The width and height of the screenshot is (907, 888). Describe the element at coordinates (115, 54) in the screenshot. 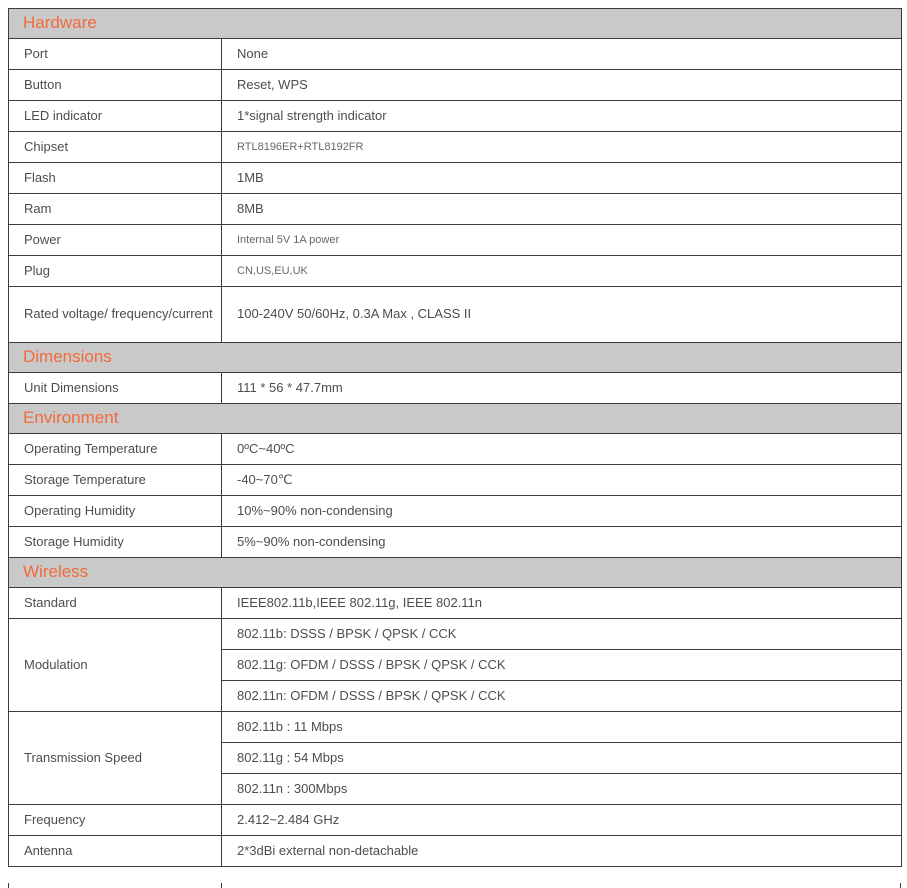

I see `spec-label: Port` at that location.